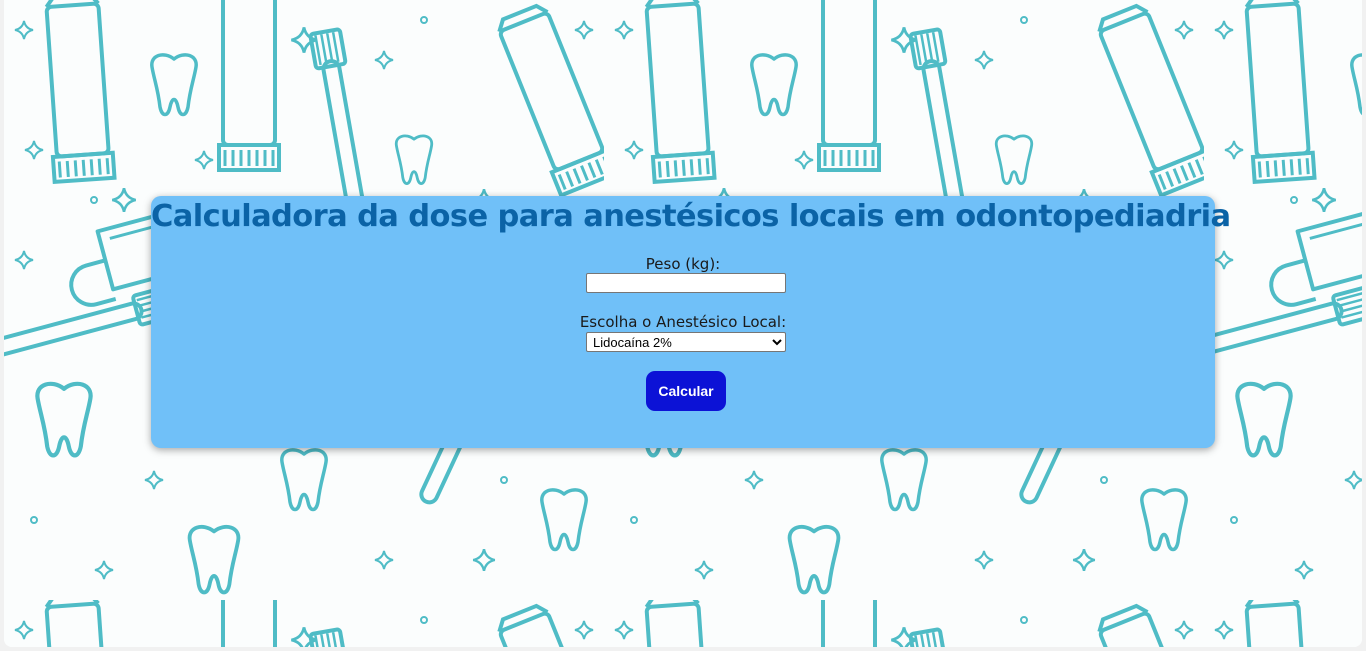 This screenshot has width=1366, height=651. I want to click on anesthetic-select: Lidocaína 2%, so click(686, 342).